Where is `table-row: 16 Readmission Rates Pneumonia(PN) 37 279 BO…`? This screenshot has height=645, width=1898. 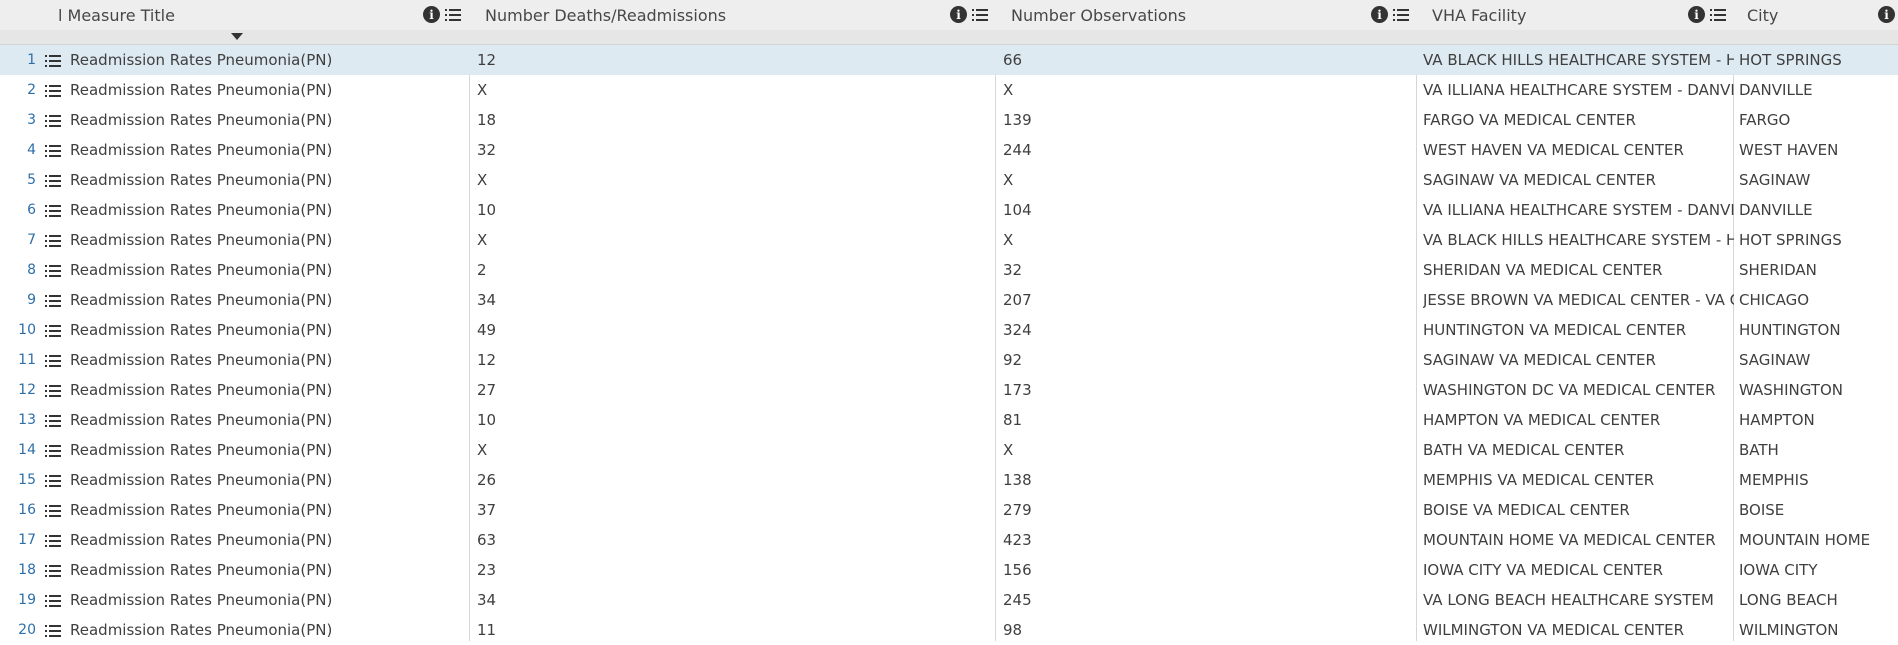 table-row: 16 Readmission Rates Pneumonia(PN) 37 279 BO… is located at coordinates (949, 510).